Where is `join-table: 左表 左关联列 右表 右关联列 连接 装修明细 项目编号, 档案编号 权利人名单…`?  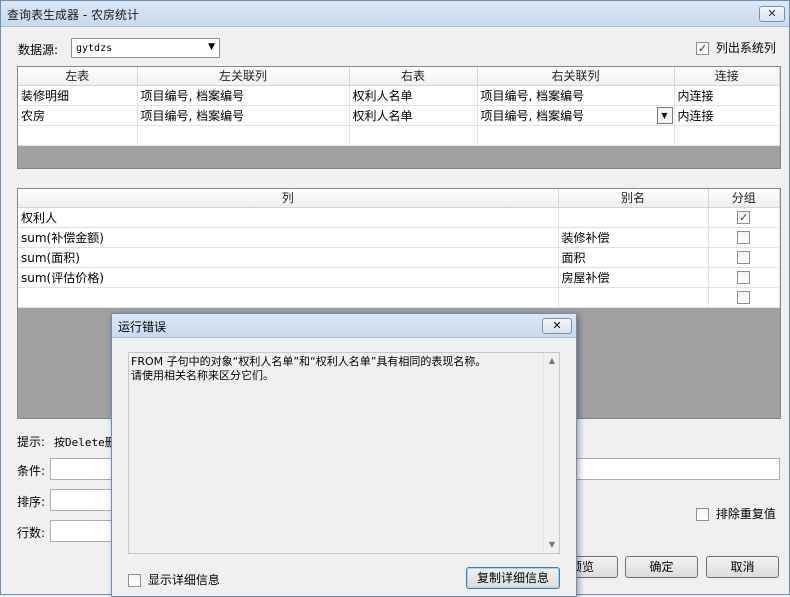
join-table: 左表 左关联列 右表 右关联列 连接 装修明细 项目编号, 档案编号 权利人名单… is located at coordinates (399, 106).